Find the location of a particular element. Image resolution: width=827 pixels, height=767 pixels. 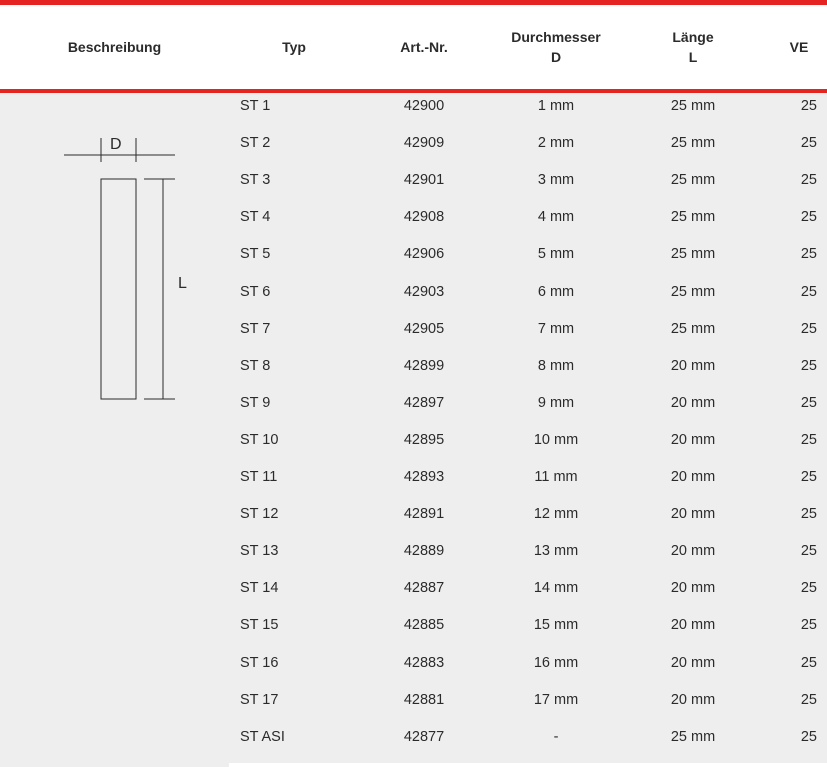

header-durchmesser-label: Durchmesser is located at coordinates (556, 37).